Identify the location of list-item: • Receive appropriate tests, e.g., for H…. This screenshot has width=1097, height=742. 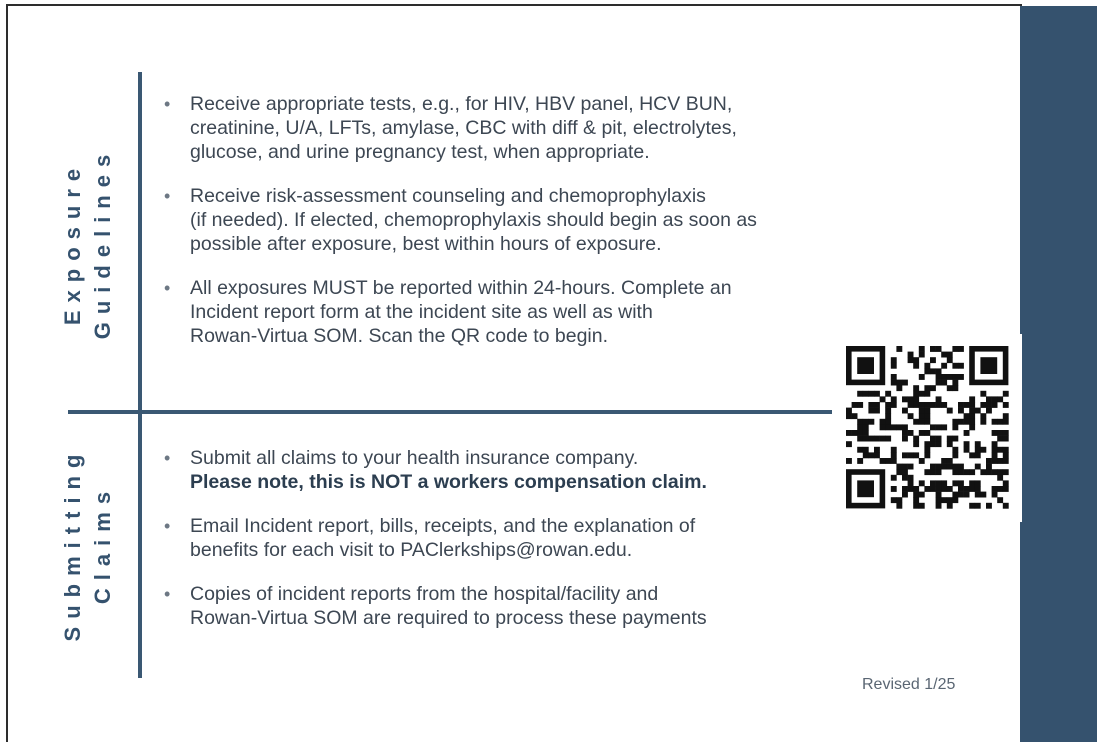
(458, 128).